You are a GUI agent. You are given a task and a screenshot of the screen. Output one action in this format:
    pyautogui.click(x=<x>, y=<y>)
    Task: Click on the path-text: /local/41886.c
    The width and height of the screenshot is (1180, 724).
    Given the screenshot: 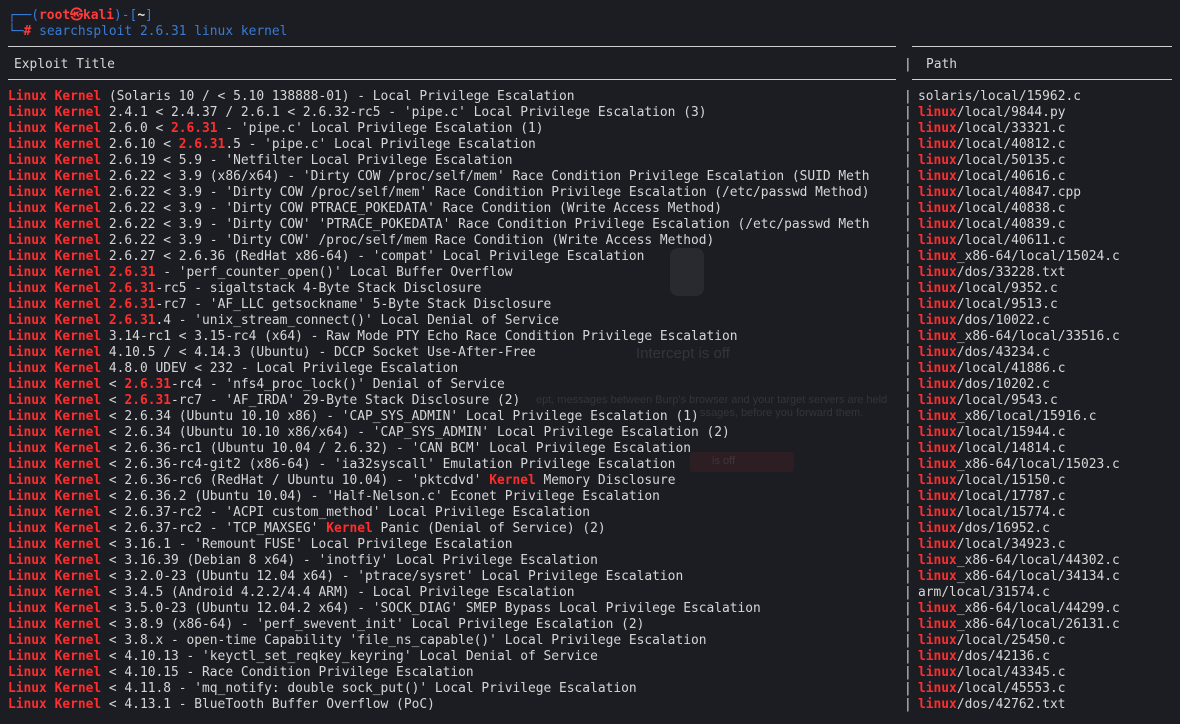 What is the action you would take?
    pyautogui.click(x=1011, y=368)
    